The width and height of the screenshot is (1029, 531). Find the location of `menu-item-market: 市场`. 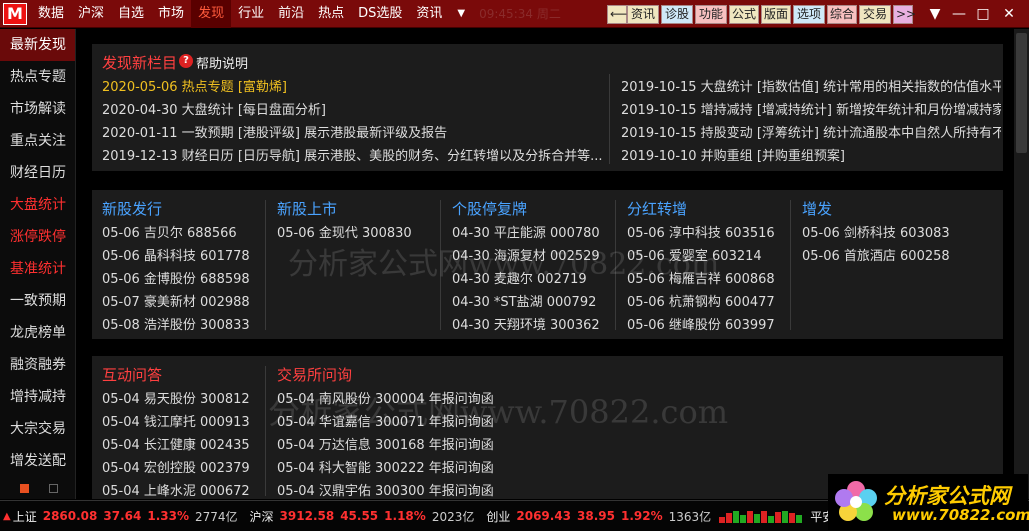

menu-item-market: 市场 is located at coordinates (171, 14).